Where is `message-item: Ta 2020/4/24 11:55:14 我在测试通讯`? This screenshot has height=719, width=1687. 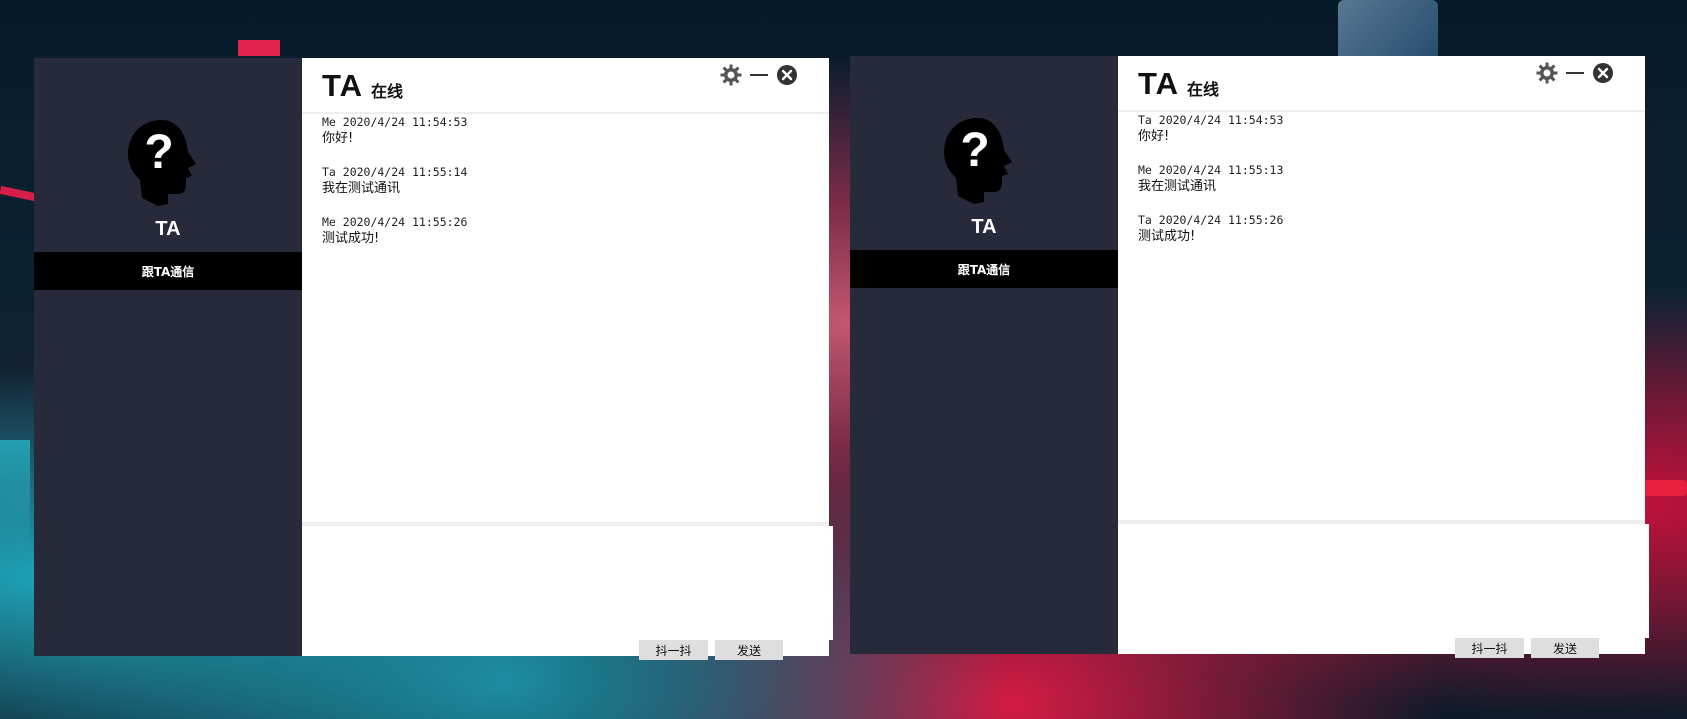
message-item: Ta 2020/4/24 11:55:14 我在测试通讯 is located at coordinates (567, 181).